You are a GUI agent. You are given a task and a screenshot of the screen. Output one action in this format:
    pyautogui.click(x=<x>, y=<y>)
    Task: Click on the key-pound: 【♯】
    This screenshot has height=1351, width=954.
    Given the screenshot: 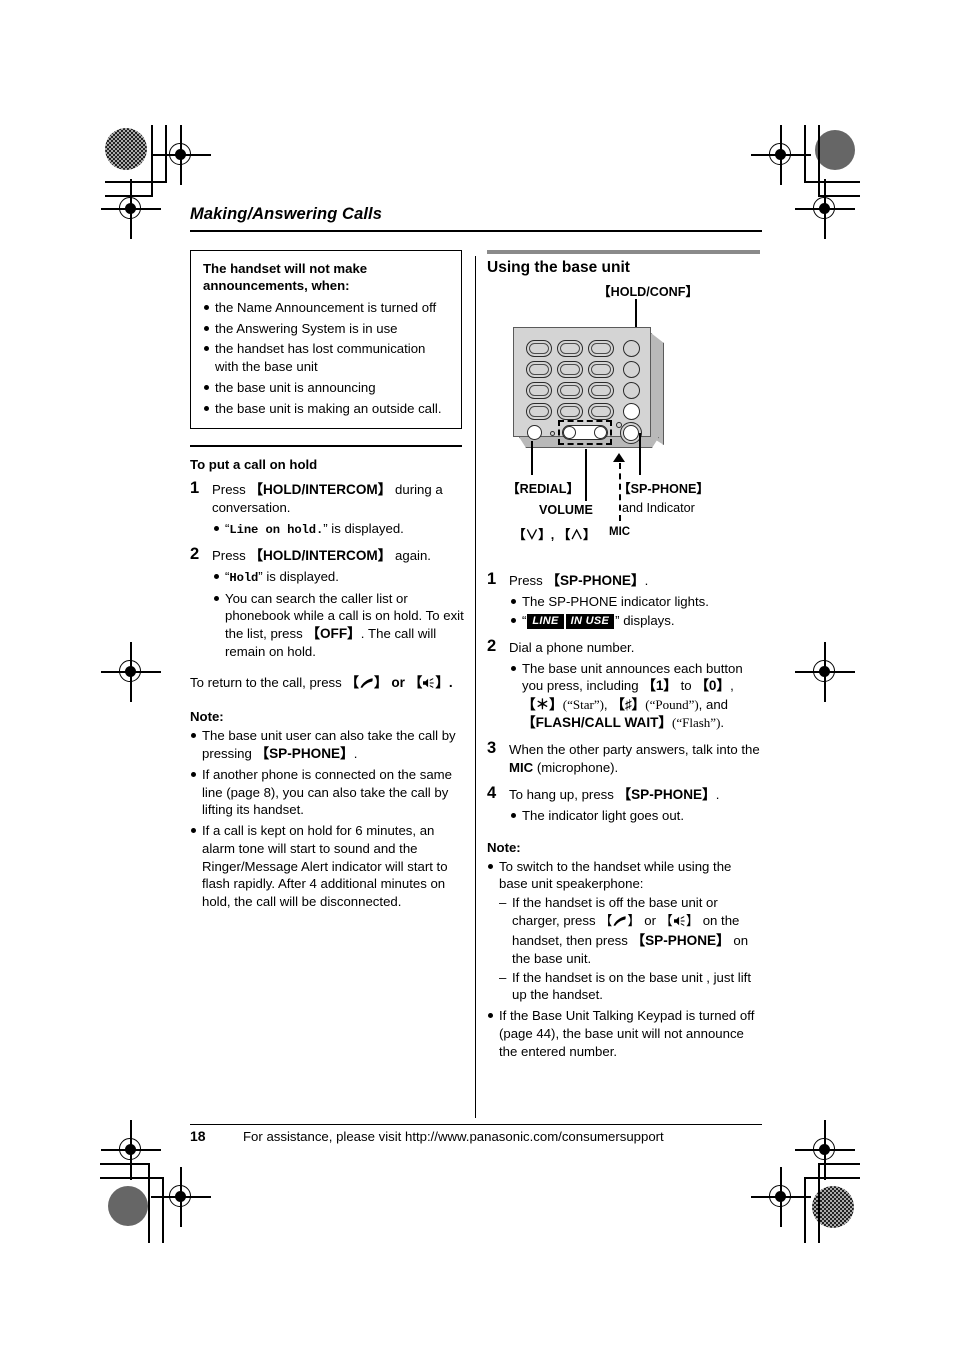 What is the action you would take?
    pyautogui.click(x=628, y=704)
    